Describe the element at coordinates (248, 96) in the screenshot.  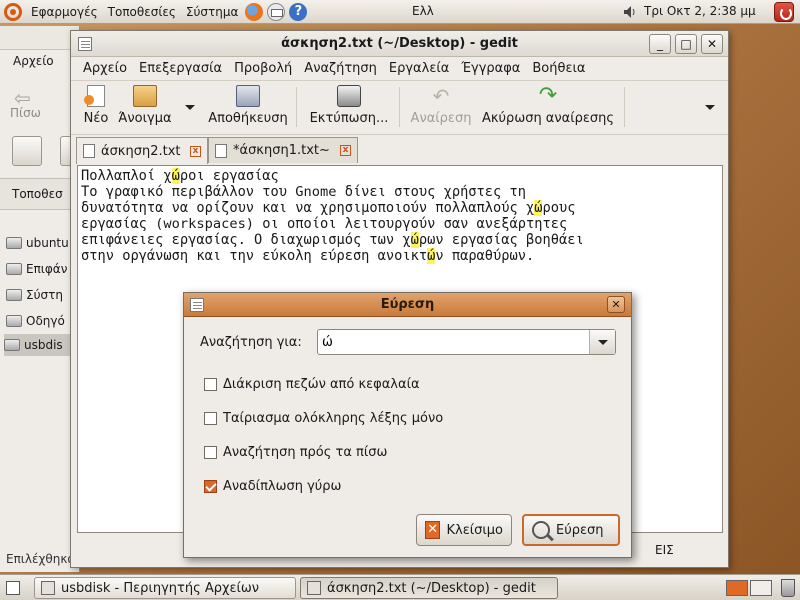
I see `save-icon` at that location.